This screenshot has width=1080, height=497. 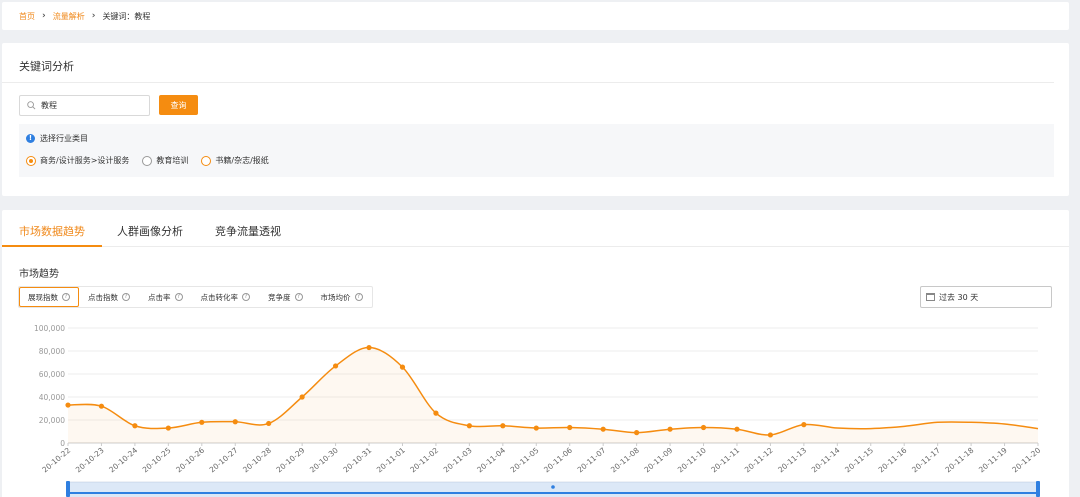 I want to click on x-tick-label: 20-10-29, so click(x=291, y=459).